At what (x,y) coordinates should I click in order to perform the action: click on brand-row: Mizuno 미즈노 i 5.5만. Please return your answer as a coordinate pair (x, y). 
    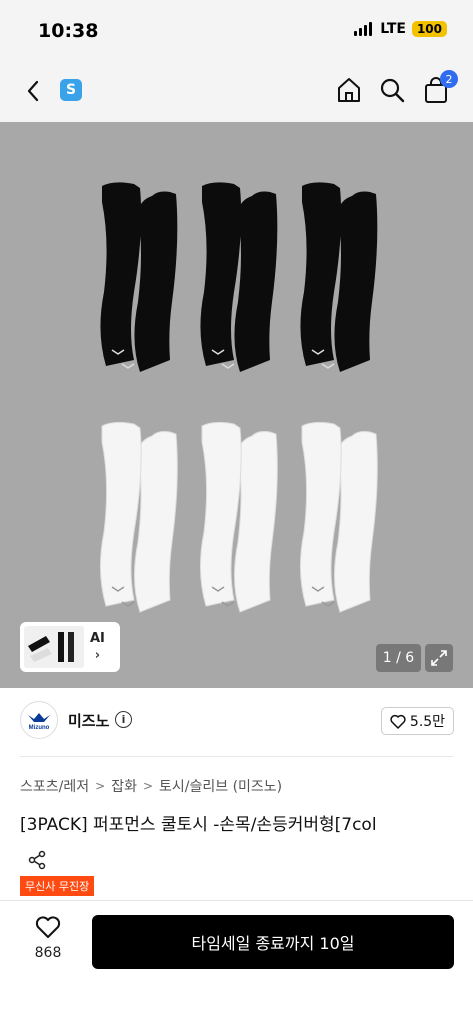
    Looking at the image, I should click on (236, 723).